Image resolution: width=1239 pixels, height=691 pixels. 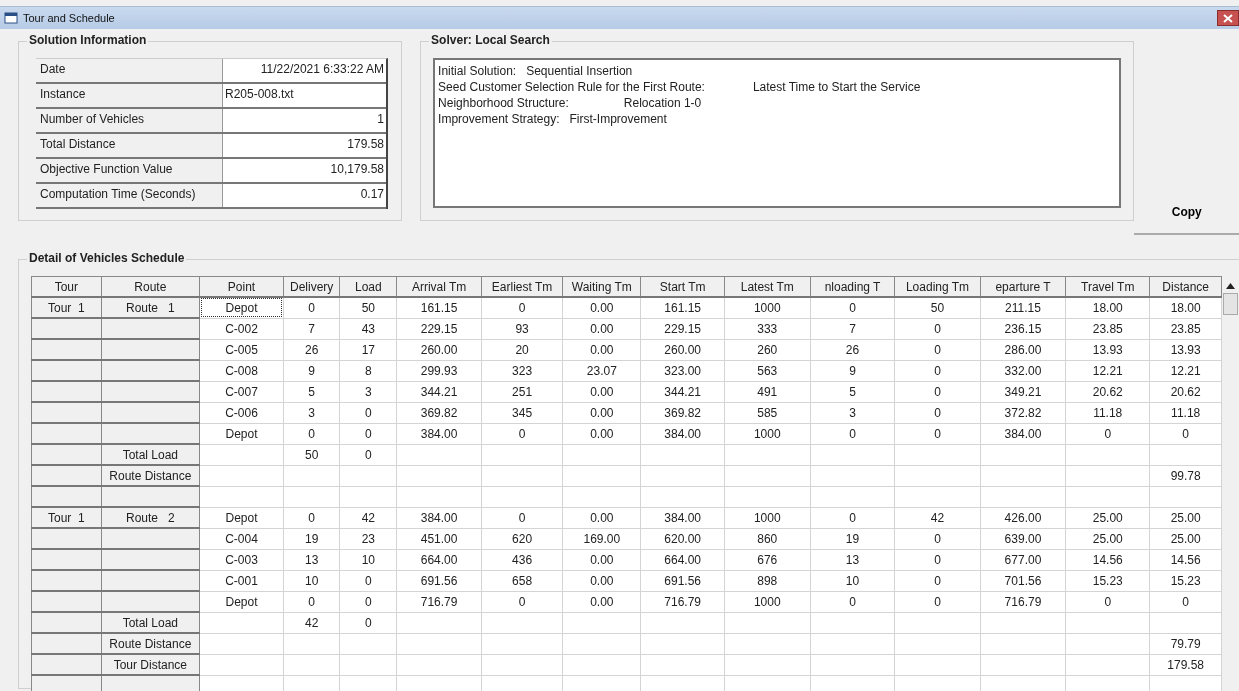 I want to click on column-header: Arrival Tm, so click(x=439, y=286).